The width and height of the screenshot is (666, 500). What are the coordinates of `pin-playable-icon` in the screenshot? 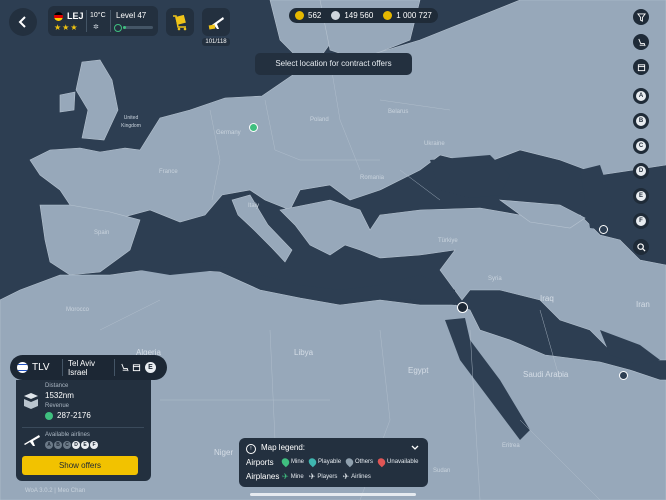 It's located at (312, 462).